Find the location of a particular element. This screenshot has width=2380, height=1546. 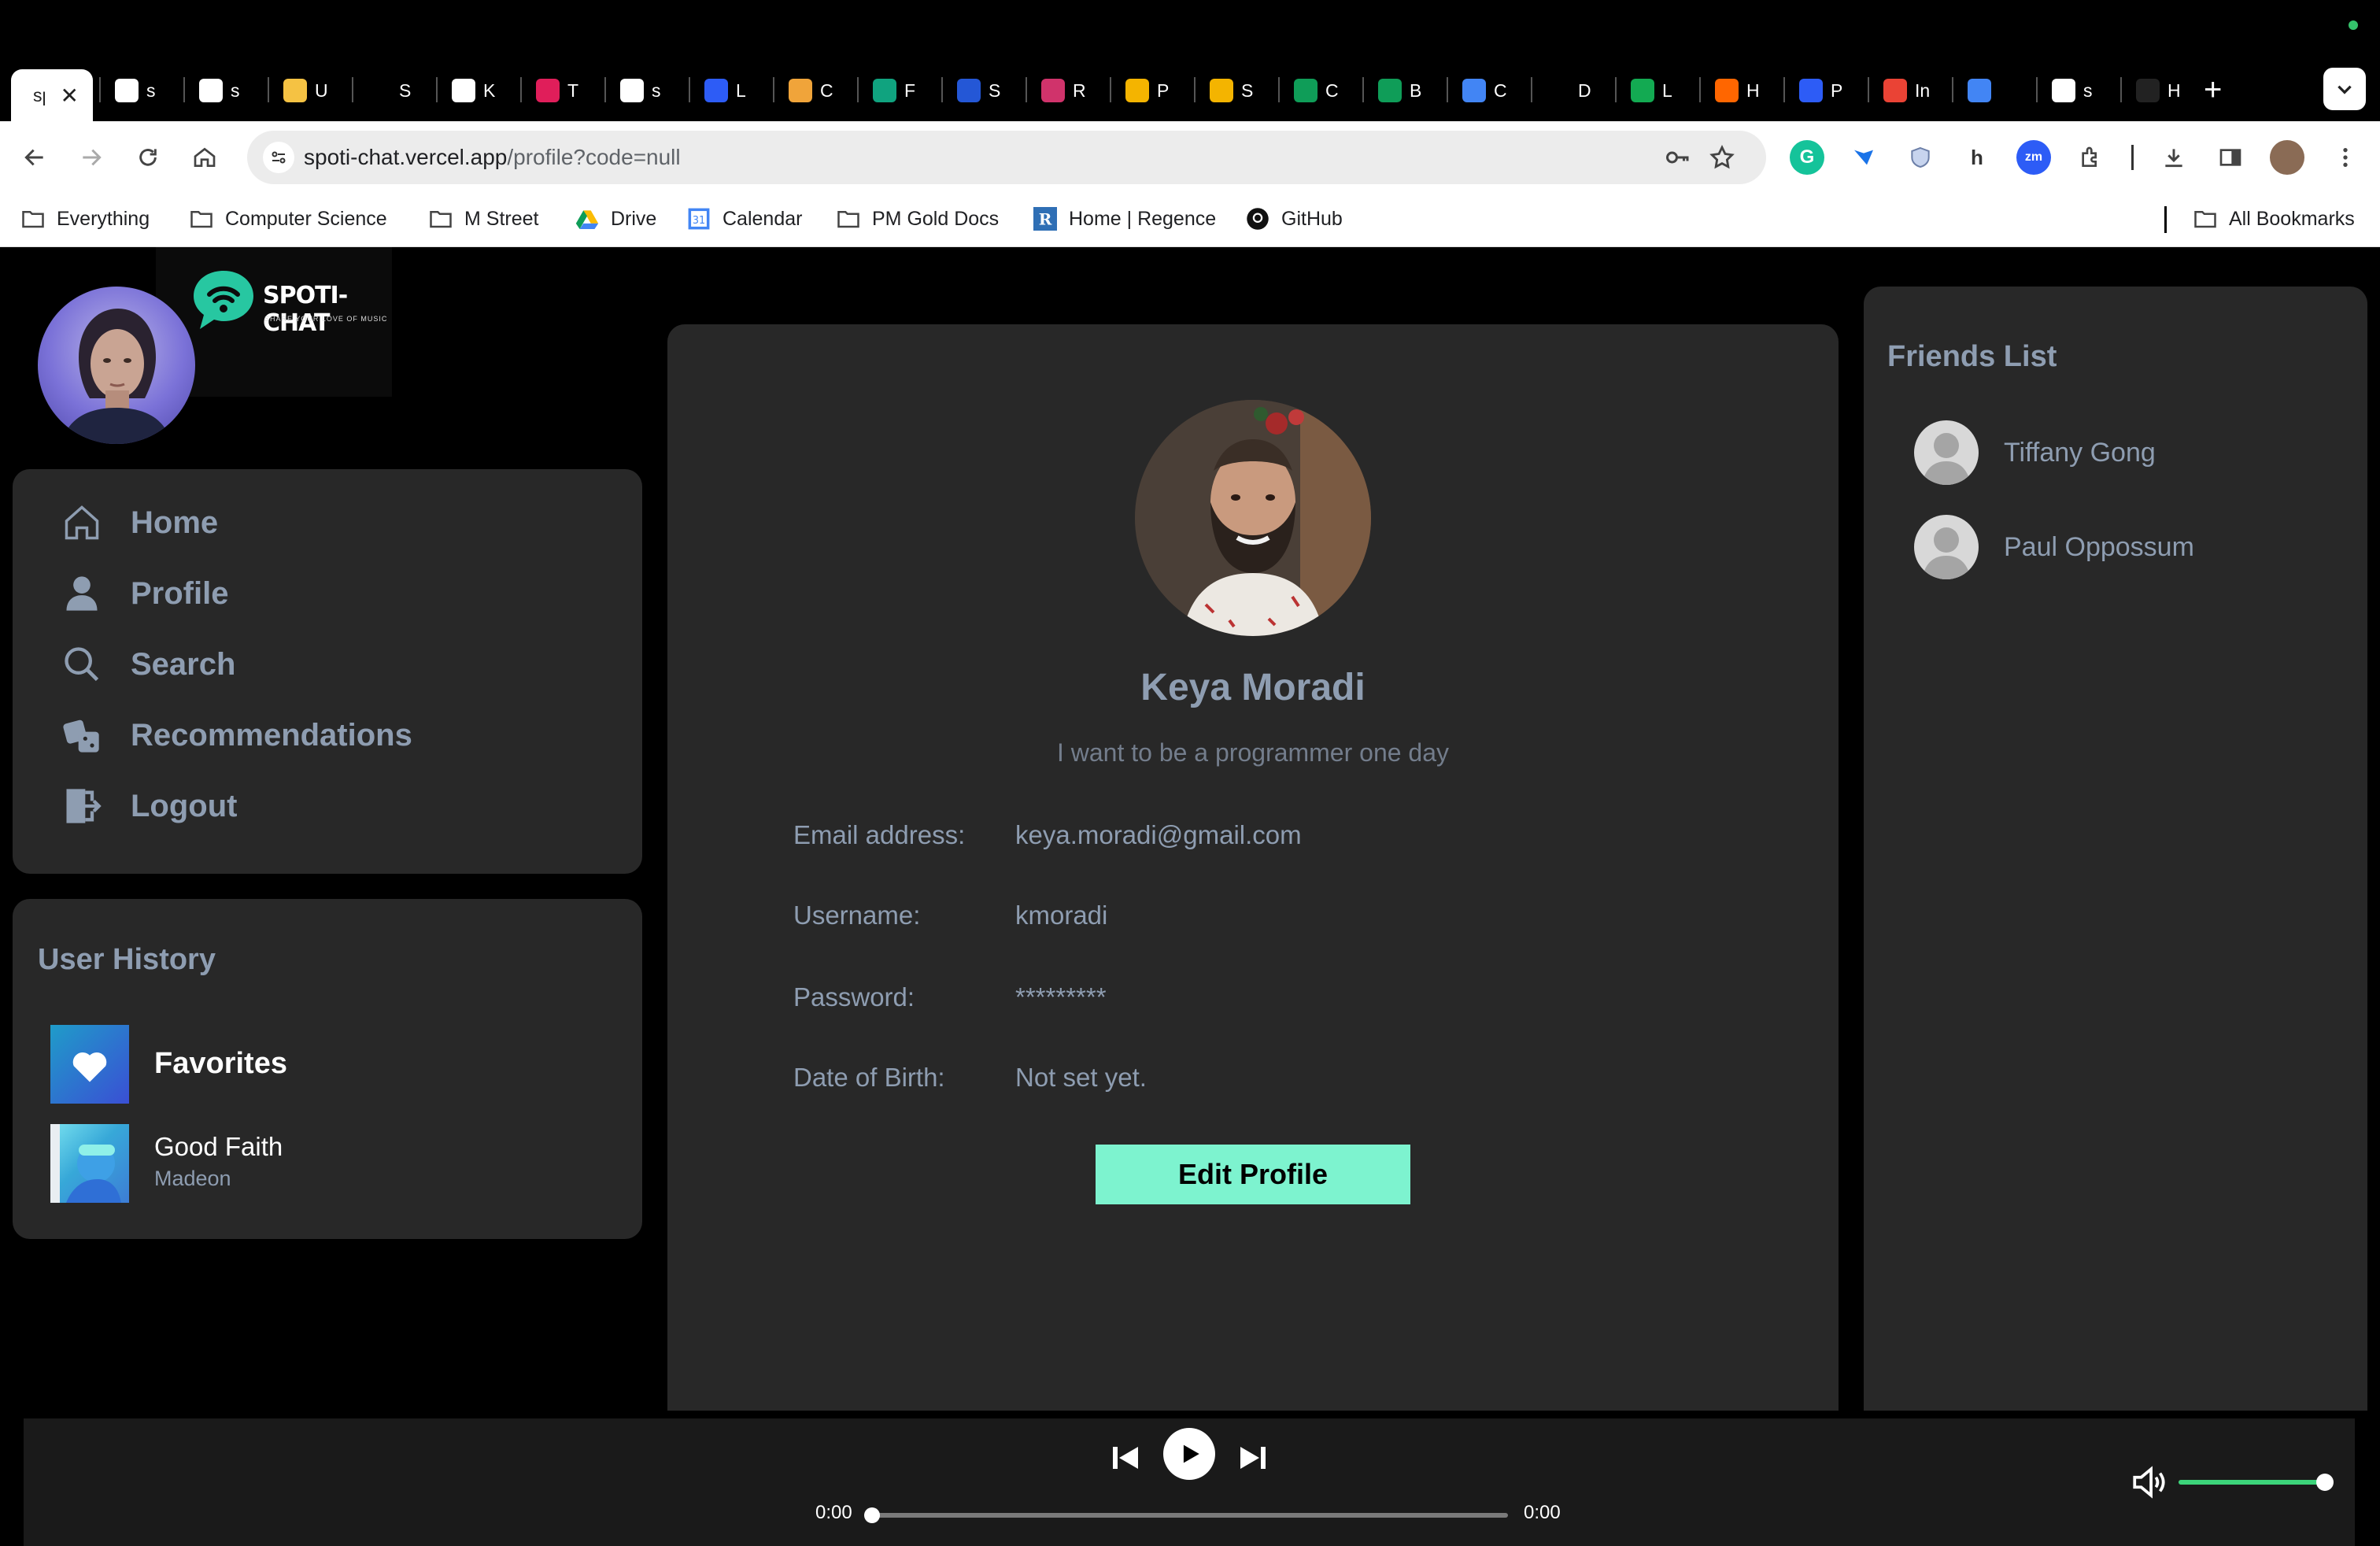

tab-title: P is located at coordinates (1163, 90).